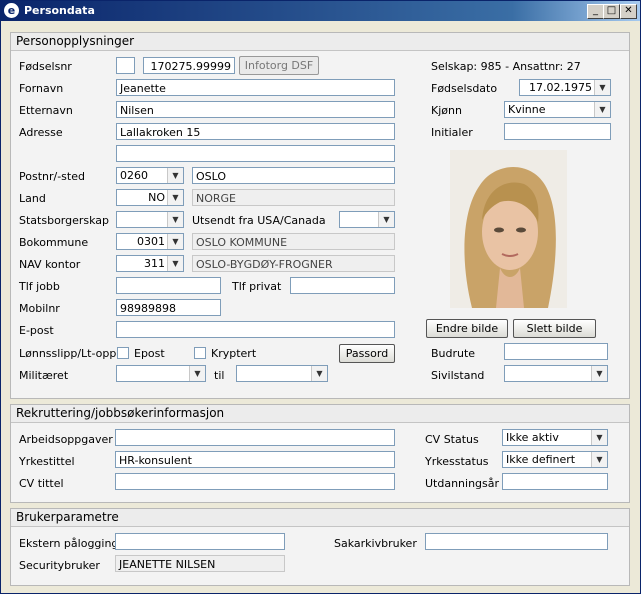  Describe the element at coordinates (255, 109) in the screenshot. I see `etternavn-field: Nilsen` at that location.